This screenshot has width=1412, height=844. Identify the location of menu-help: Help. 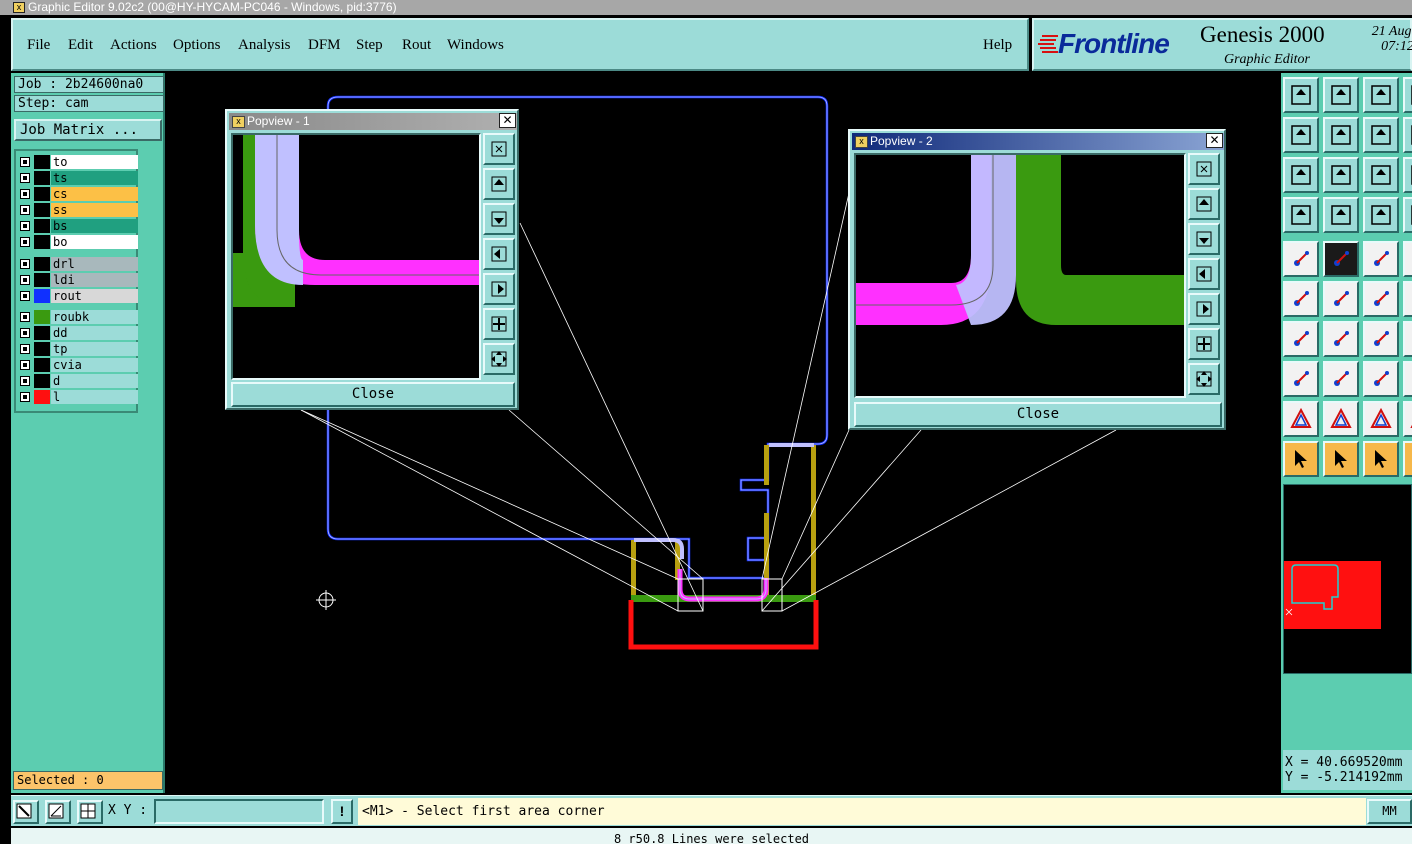
(997, 45).